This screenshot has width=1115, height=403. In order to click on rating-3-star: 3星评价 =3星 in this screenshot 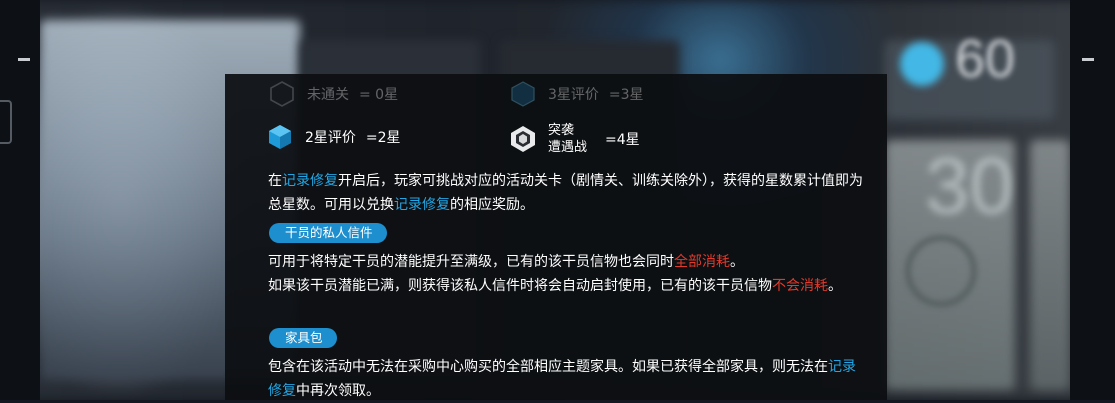, I will do `click(577, 94)`.